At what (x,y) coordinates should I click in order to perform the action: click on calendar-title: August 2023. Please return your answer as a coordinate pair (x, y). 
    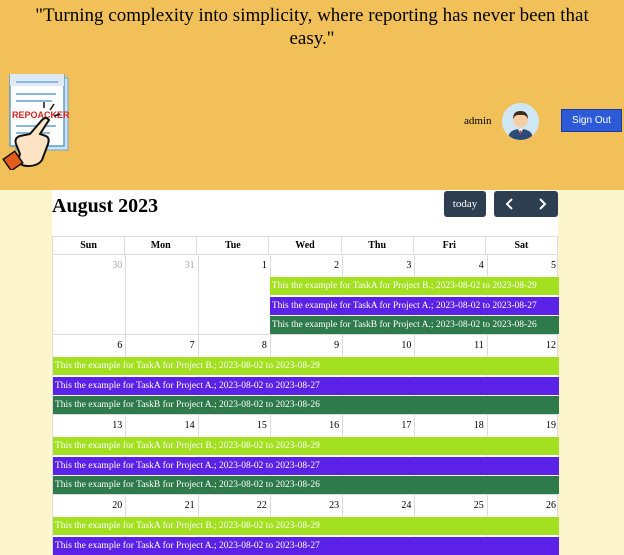
    Looking at the image, I should click on (105, 206).